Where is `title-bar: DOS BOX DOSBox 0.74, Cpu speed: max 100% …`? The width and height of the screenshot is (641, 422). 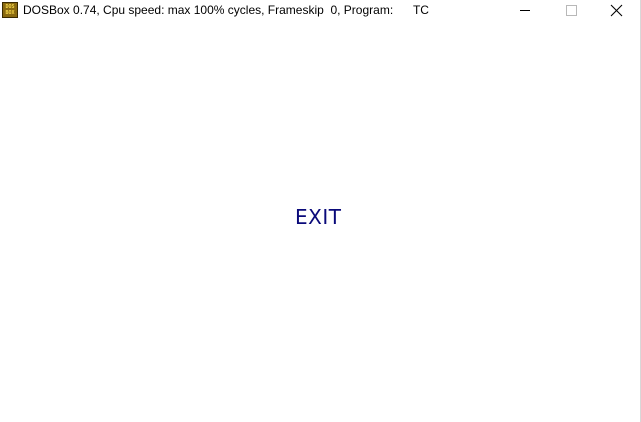 title-bar: DOS BOX DOSBox 0.74, Cpu speed: max 100% … is located at coordinates (320, 10).